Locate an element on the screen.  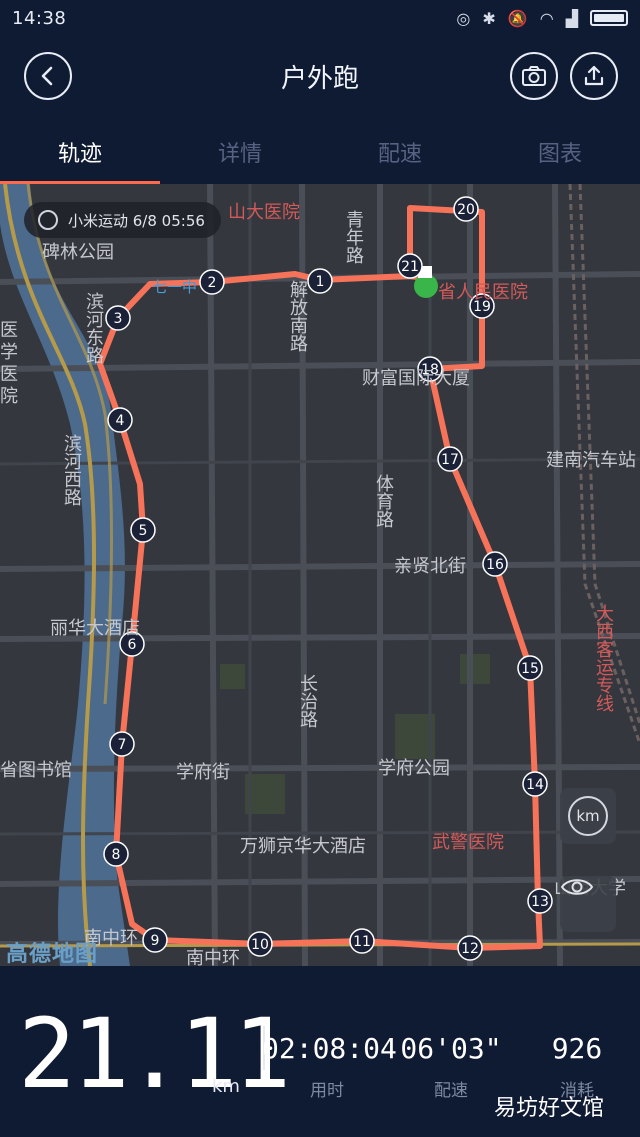
map-label-jiefang-road: 解放南路 is located at coordinates (297, 316).